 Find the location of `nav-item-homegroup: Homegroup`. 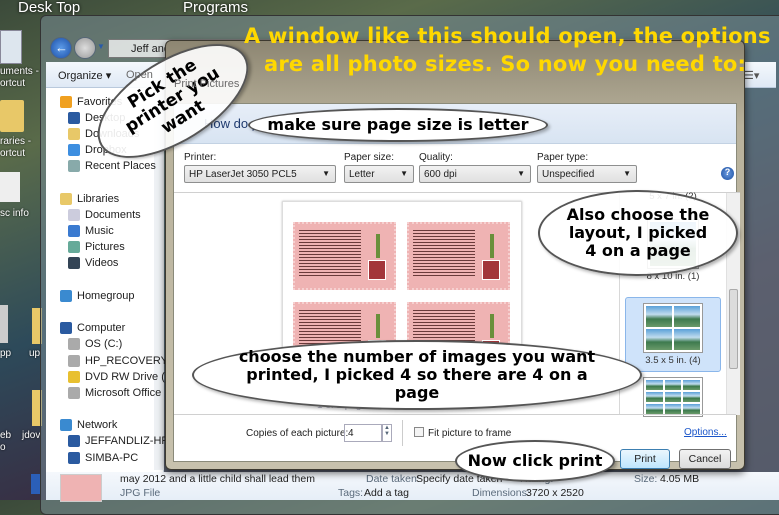

nav-item-homegroup: Homegroup is located at coordinates (97, 296).